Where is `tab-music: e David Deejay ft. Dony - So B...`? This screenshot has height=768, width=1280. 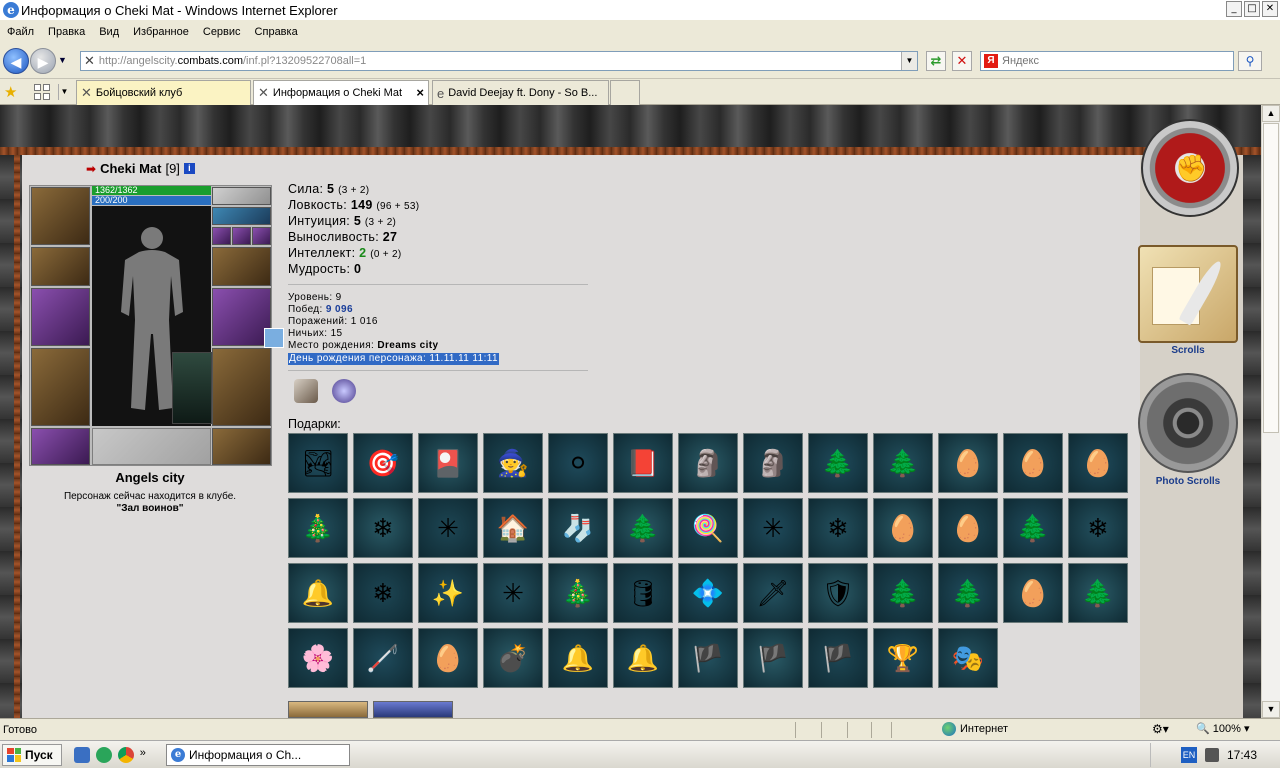
tab-music: e David Deejay ft. Dony - So B... is located at coordinates (520, 92).